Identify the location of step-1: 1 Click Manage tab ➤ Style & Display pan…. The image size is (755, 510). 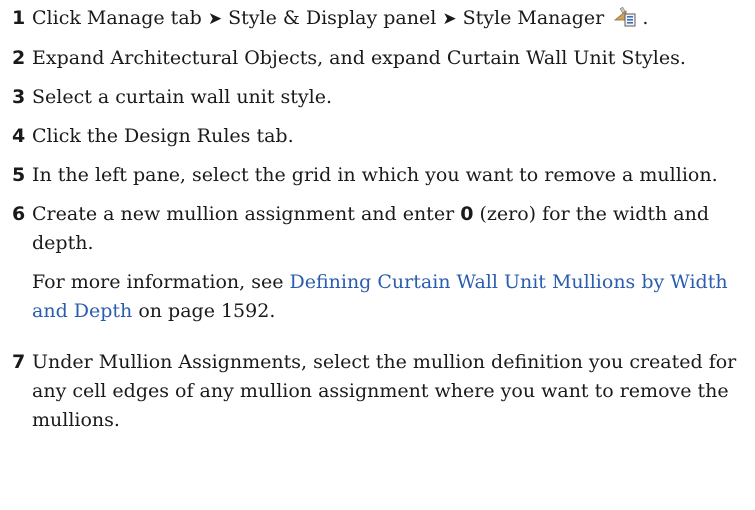
(382, 19).